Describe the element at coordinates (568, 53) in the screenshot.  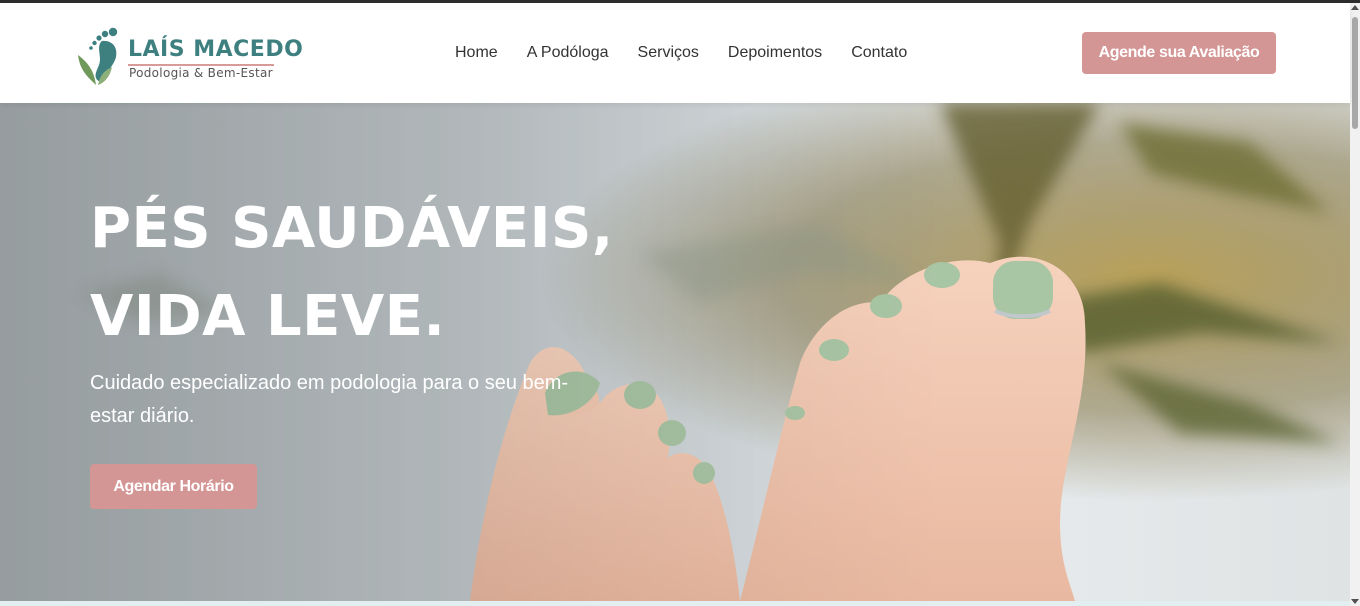
I see `nav-podologa: A Podóloga` at that location.